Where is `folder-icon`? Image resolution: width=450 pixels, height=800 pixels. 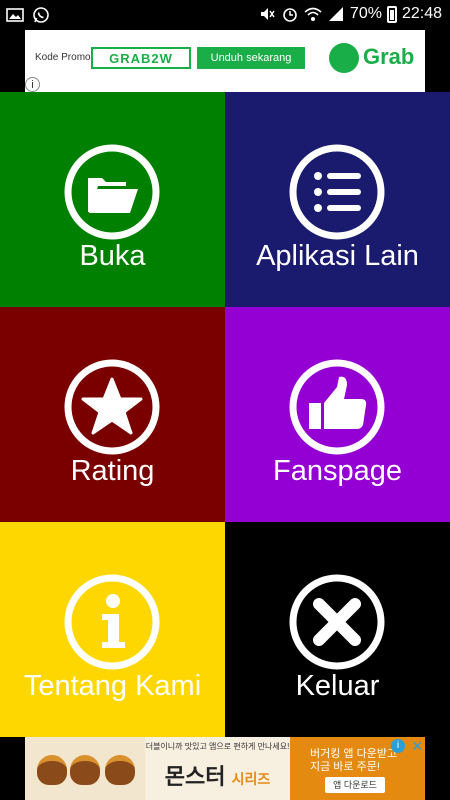
folder-icon is located at coordinates (112, 192).